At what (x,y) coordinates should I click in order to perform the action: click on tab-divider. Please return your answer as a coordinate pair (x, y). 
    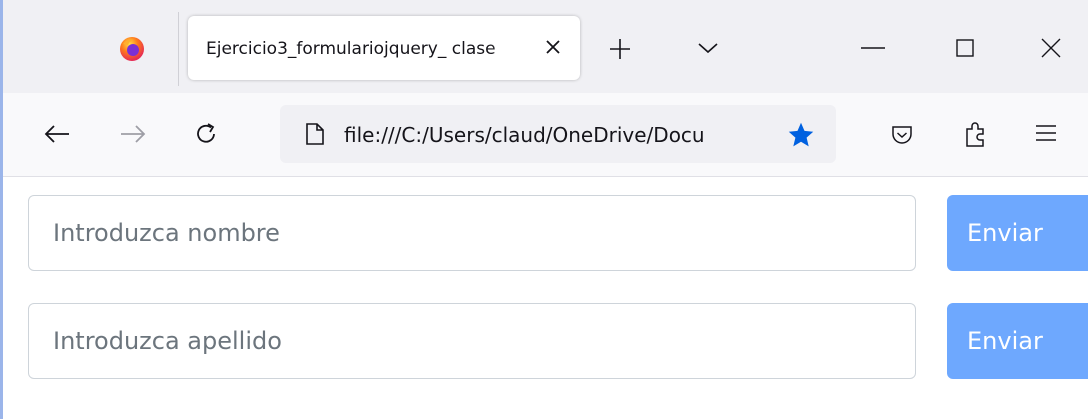
    Looking at the image, I should click on (178, 49).